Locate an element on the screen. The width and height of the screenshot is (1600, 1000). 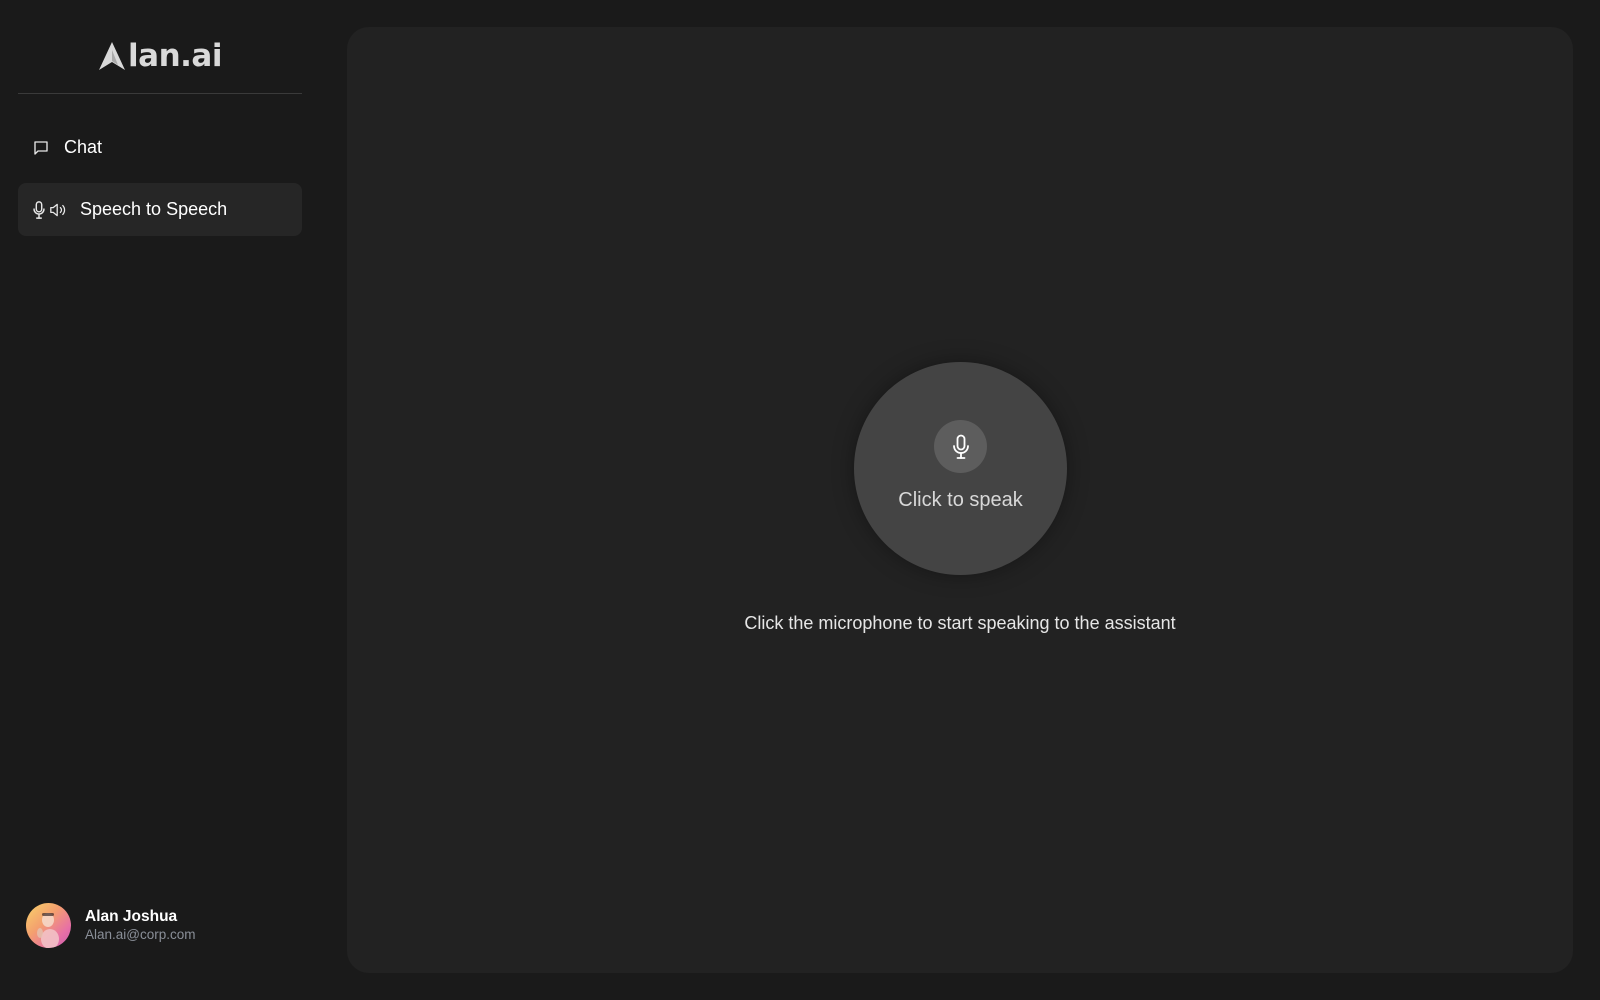
user-email: Alan.ai@corp.com is located at coordinates (140, 934).